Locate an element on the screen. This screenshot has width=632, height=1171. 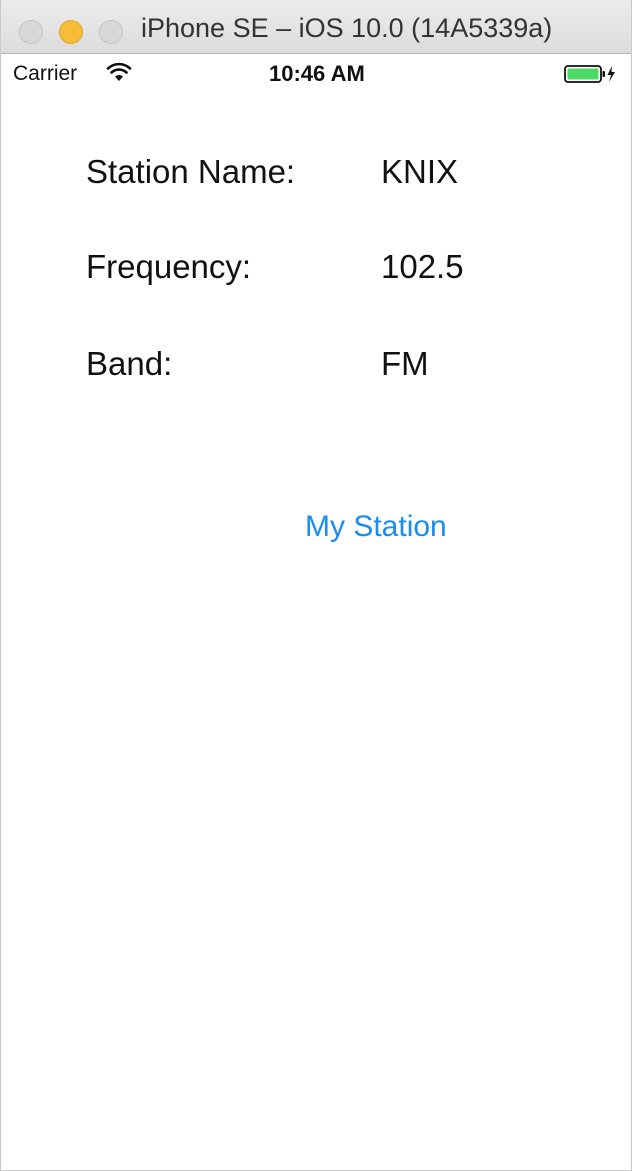
ios-status-bar: Carrier 10:46 AM is located at coordinates (316, 74).